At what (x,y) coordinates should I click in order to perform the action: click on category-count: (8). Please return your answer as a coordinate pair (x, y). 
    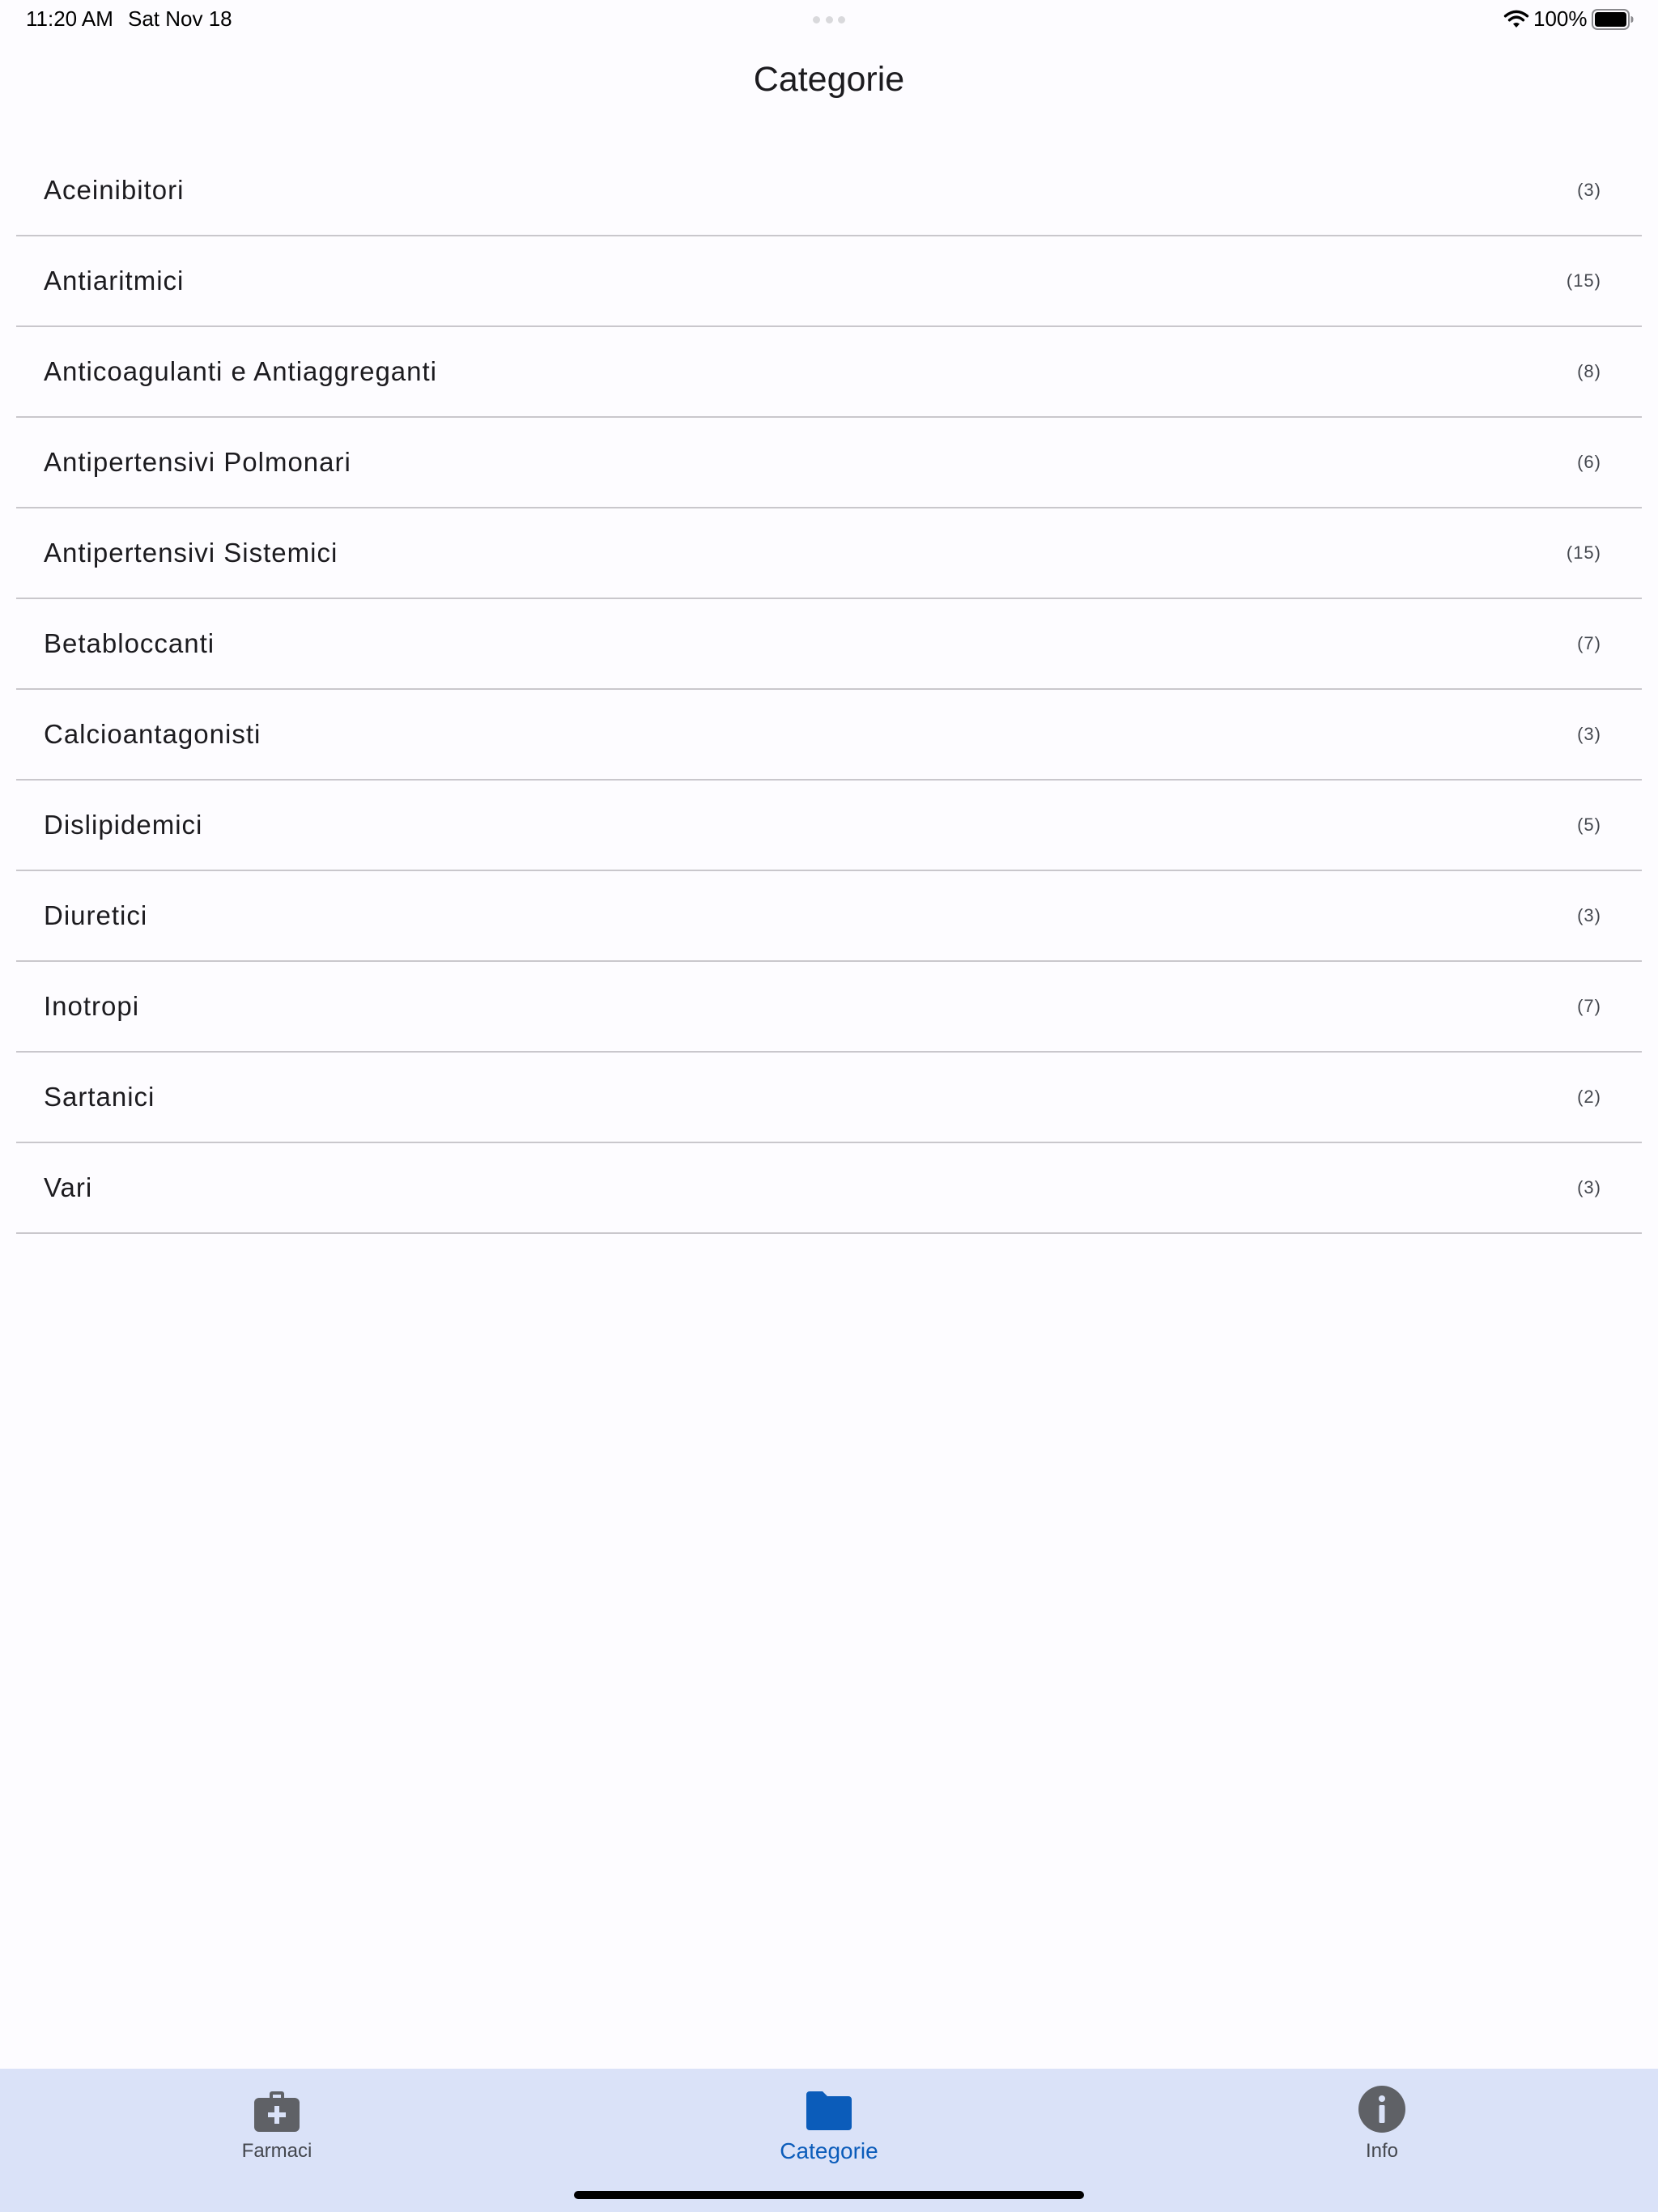
    Looking at the image, I should click on (1589, 371).